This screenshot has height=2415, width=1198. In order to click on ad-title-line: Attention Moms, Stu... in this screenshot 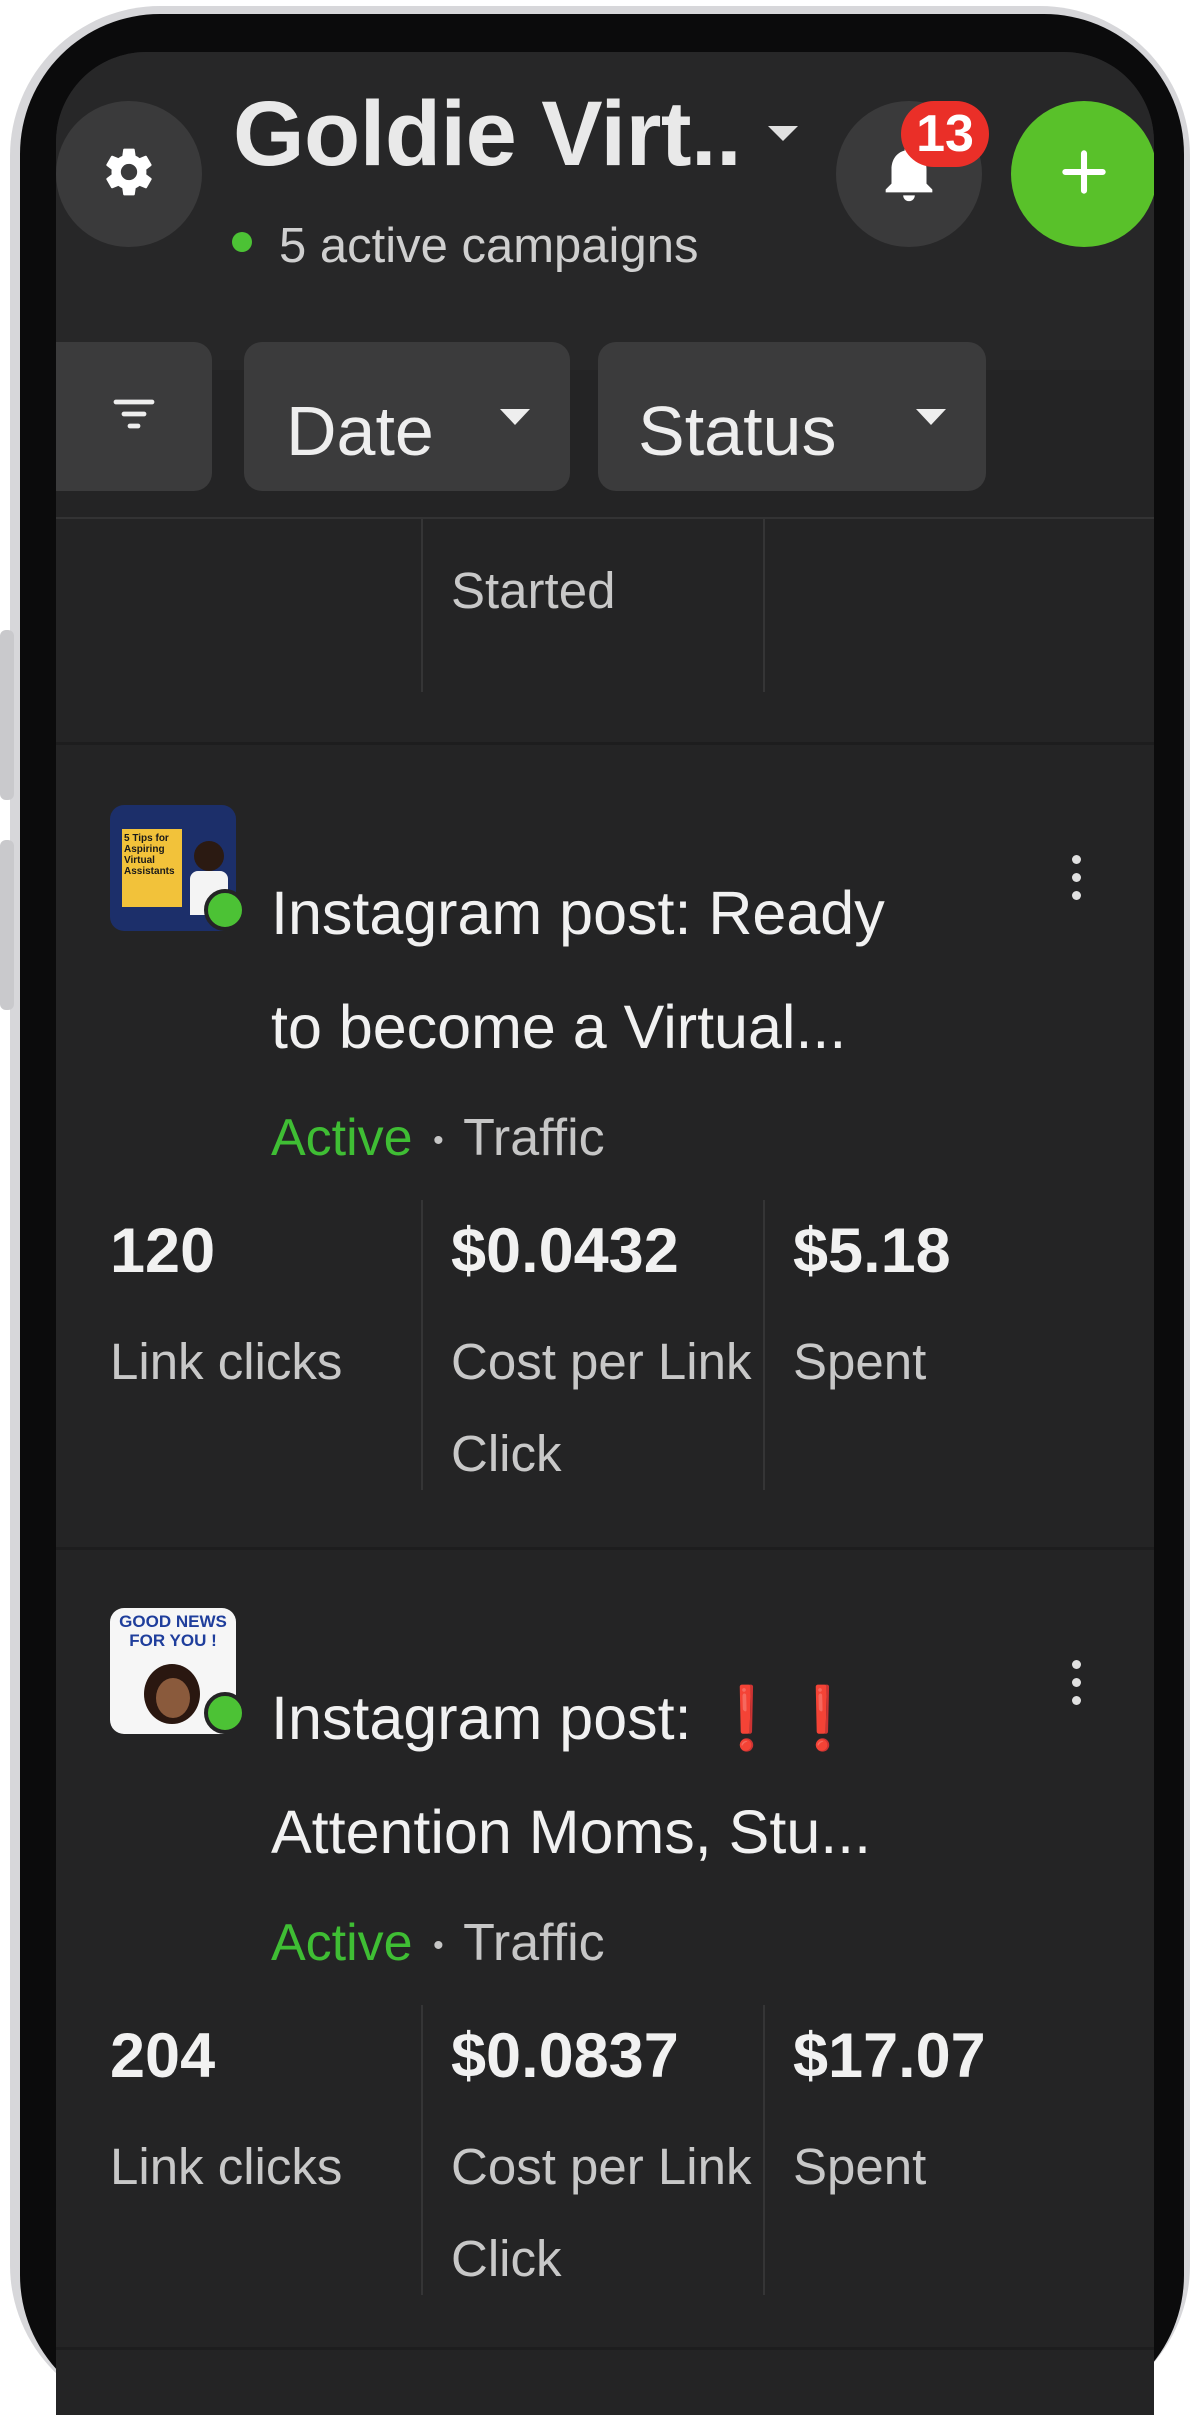, I will do `click(571, 1832)`.